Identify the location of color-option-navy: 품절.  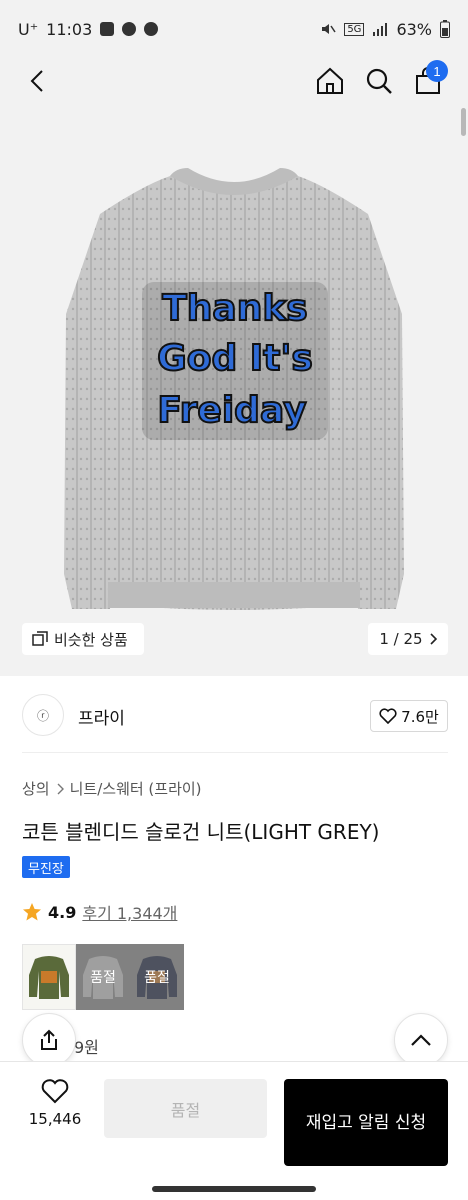
(157, 977).